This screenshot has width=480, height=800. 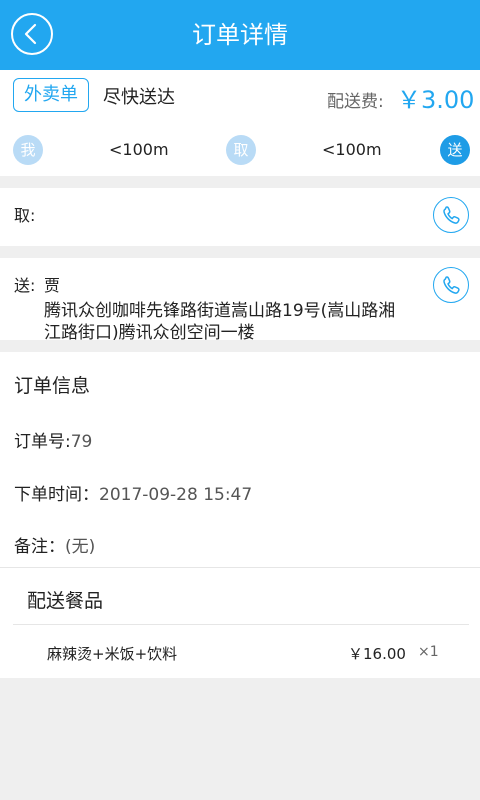 I want to click on deliver-badge: 送, so click(x=455, y=150).